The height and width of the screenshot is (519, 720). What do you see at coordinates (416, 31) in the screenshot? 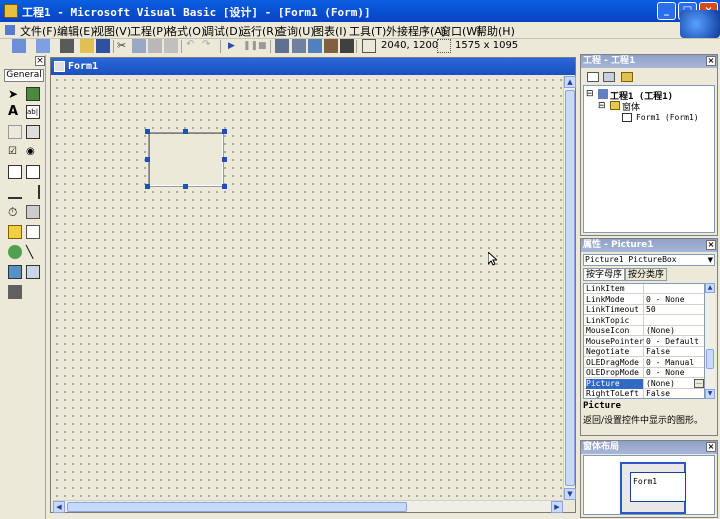
I see `menu-addins: 外接程序(A)` at bounding box center [416, 31].